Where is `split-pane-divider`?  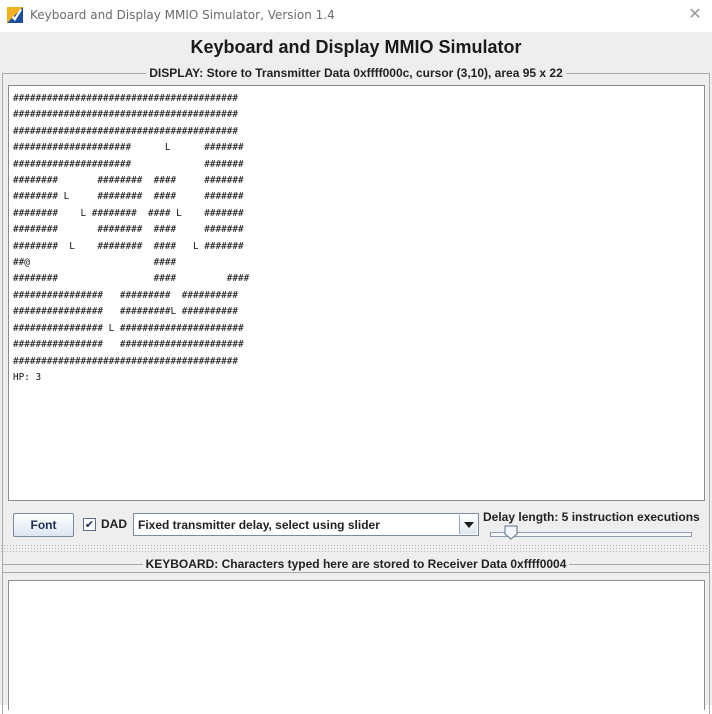 split-pane-divider is located at coordinates (356, 548).